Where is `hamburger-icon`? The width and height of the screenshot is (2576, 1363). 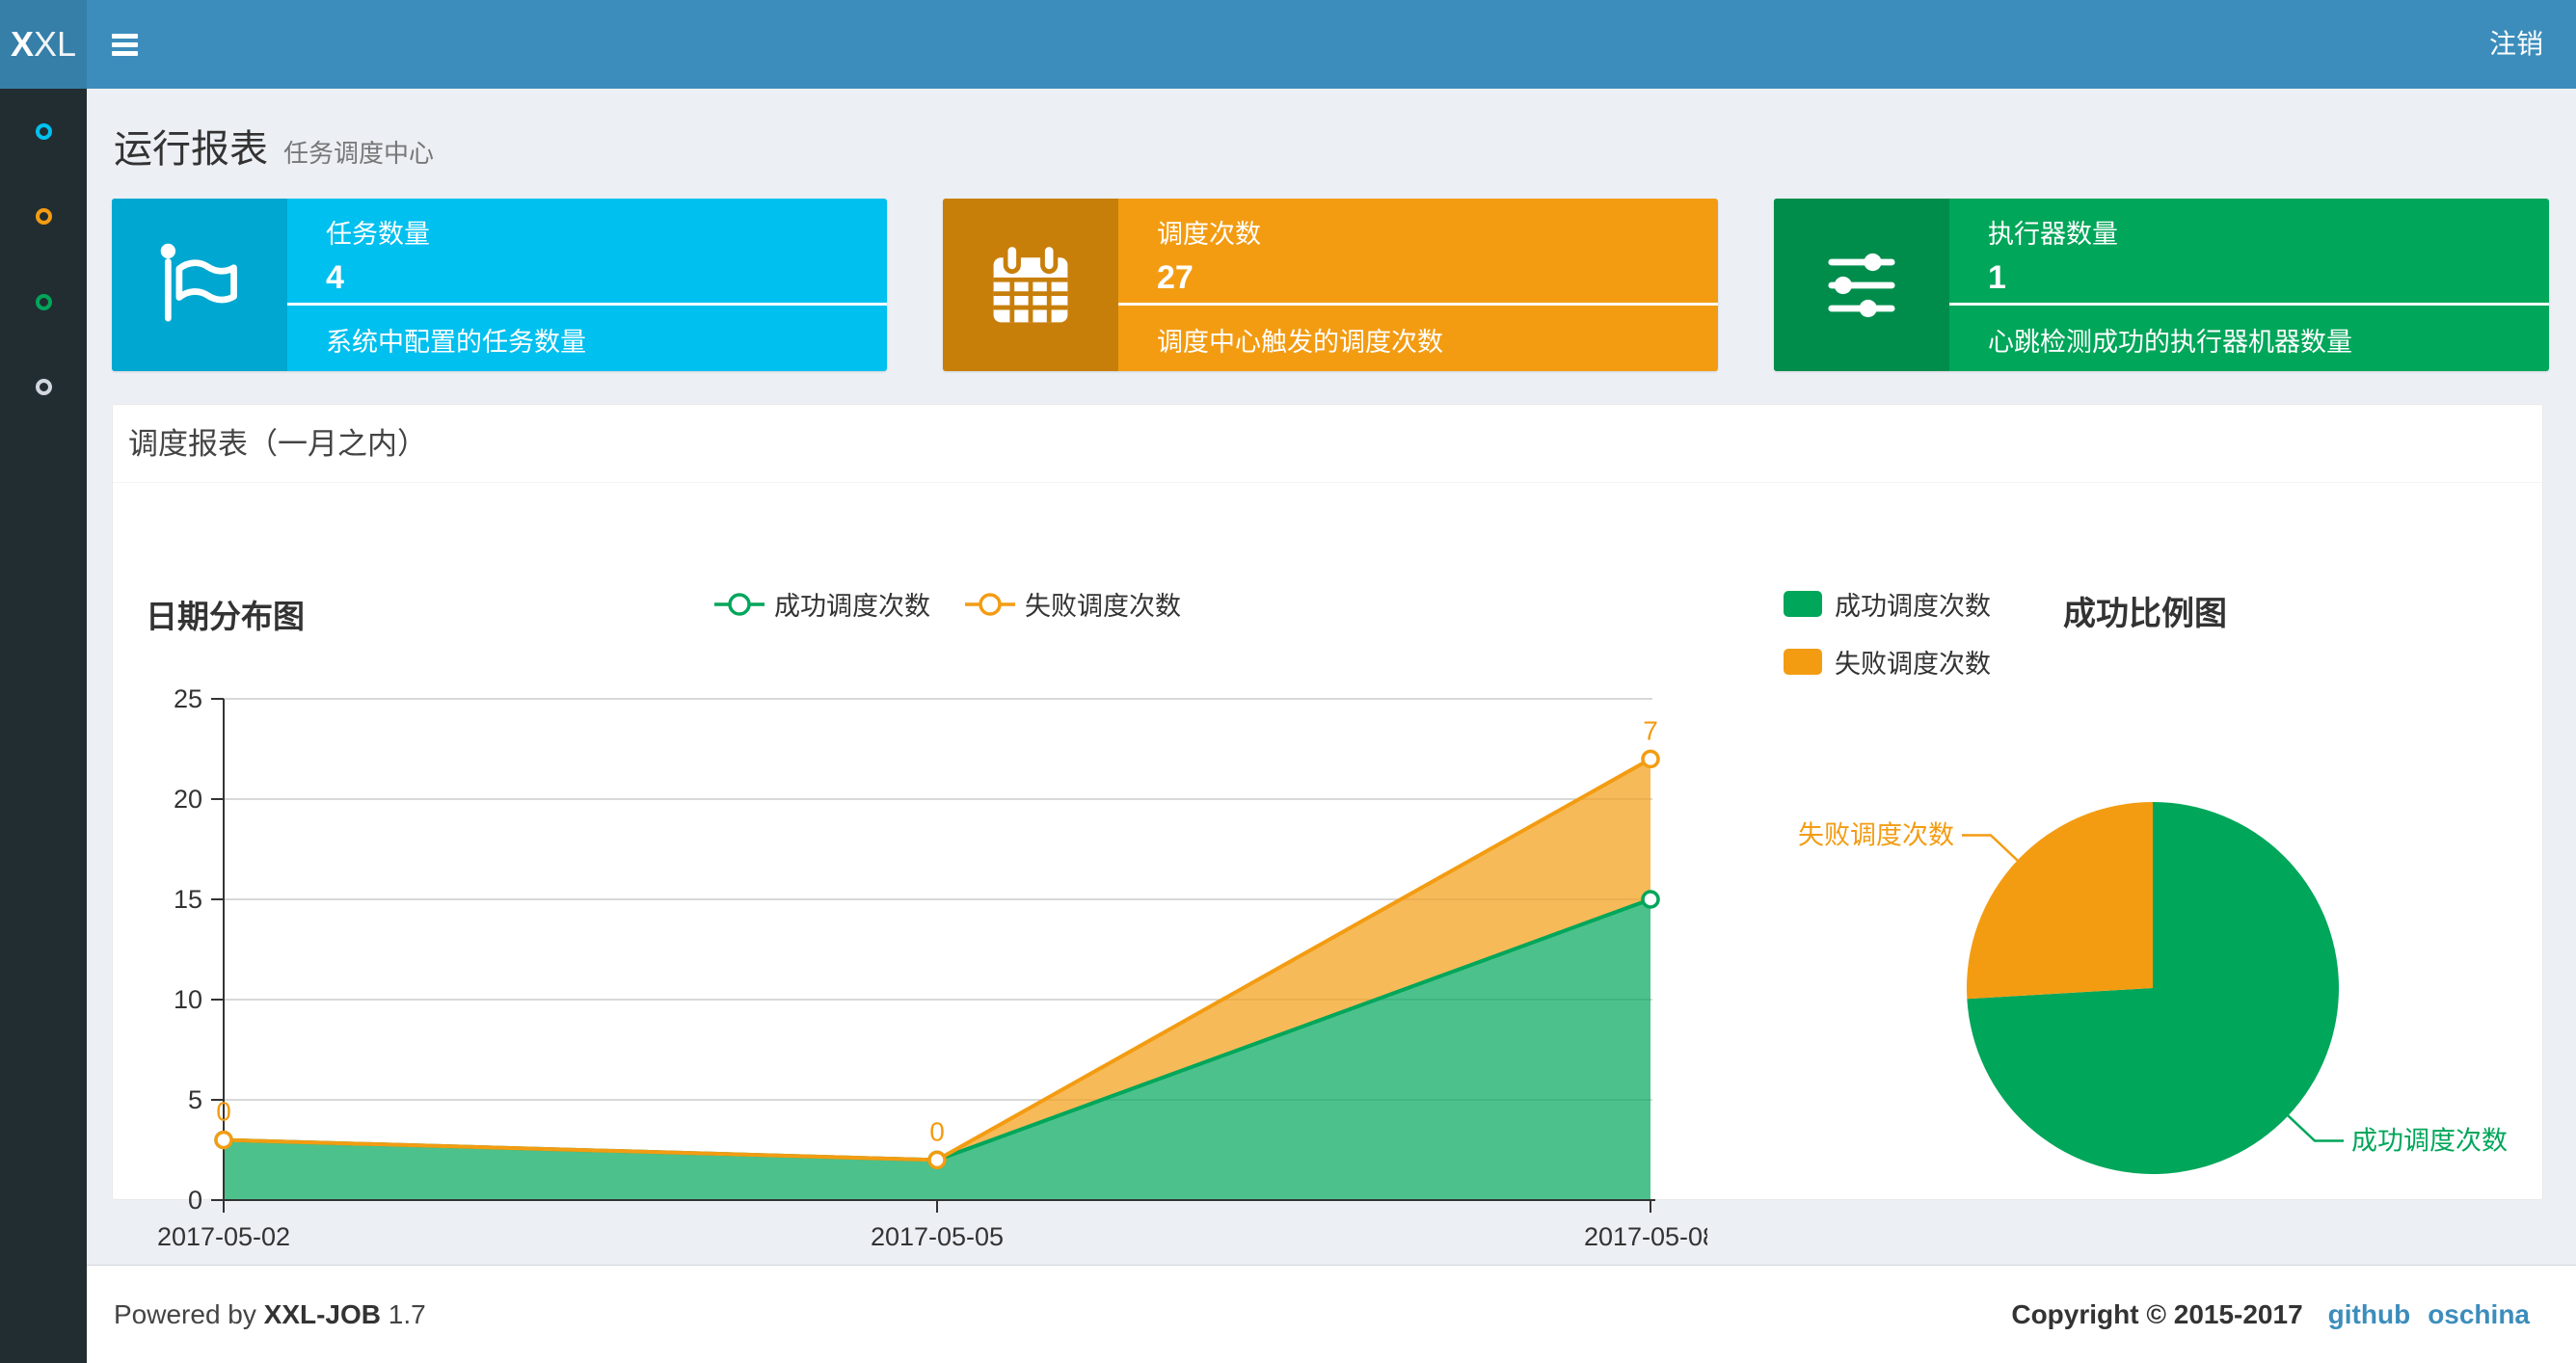 hamburger-icon is located at coordinates (131, 44).